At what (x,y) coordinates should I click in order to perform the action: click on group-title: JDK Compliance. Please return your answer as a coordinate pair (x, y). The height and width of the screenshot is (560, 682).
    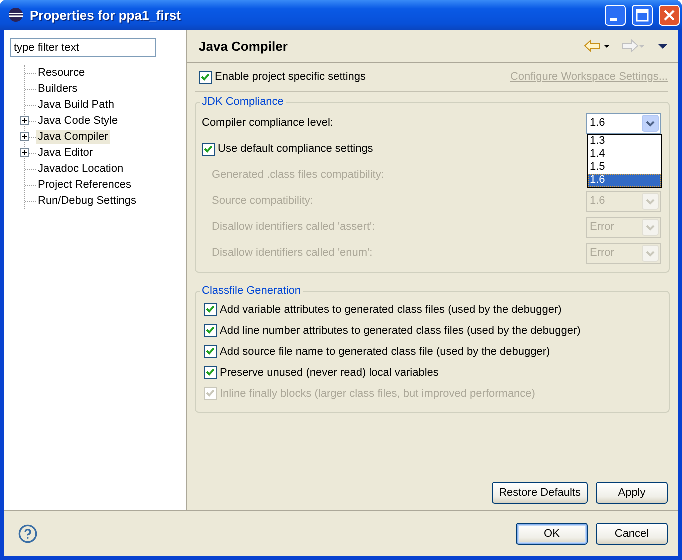
    Looking at the image, I should click on (243, 102).